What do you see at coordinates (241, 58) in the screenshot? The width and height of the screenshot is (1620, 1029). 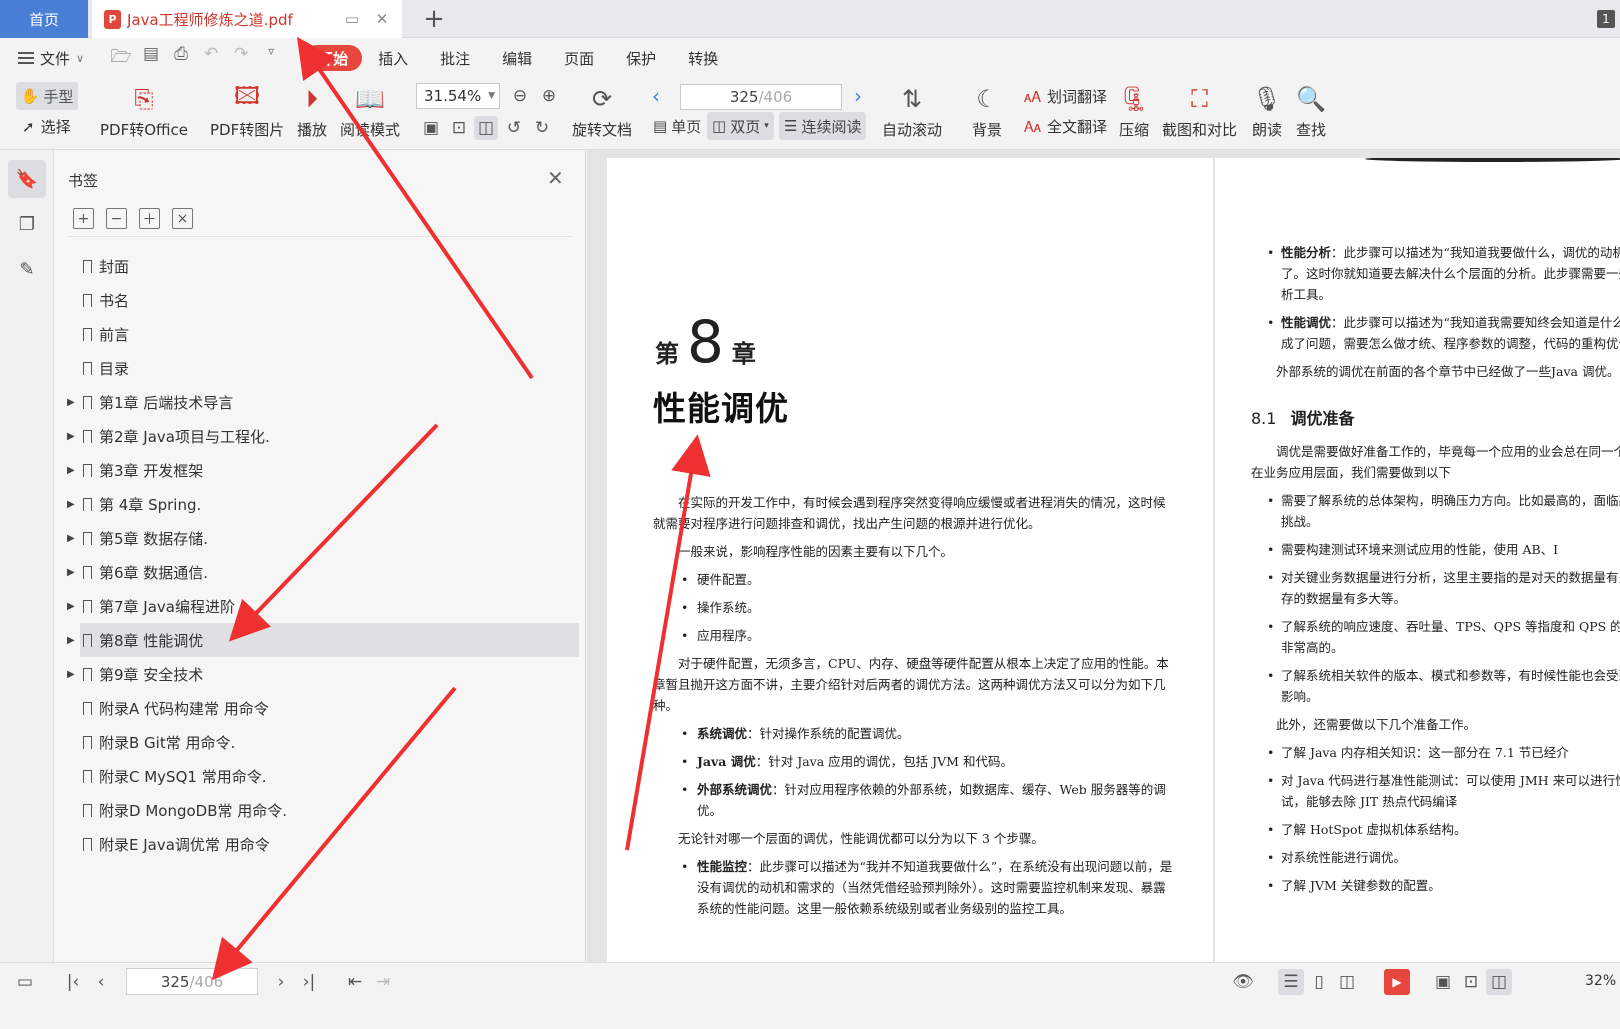 I see `redo-icon: ↷` at bounding box center [241, 58].